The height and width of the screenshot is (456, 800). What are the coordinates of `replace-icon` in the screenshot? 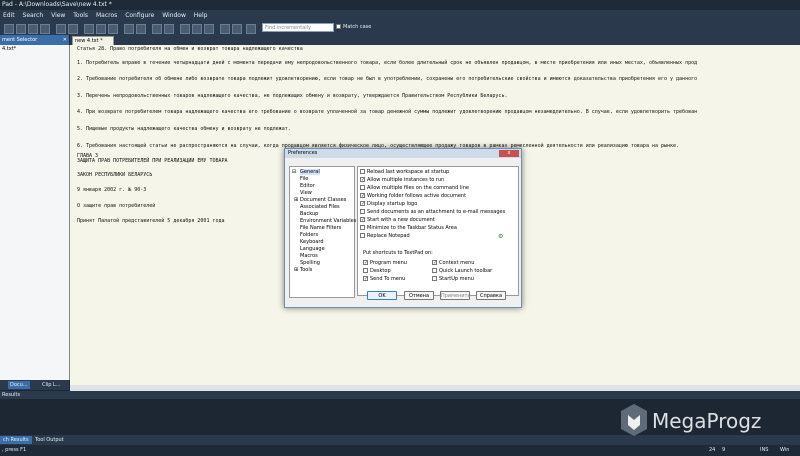 It's located at (209, 29).